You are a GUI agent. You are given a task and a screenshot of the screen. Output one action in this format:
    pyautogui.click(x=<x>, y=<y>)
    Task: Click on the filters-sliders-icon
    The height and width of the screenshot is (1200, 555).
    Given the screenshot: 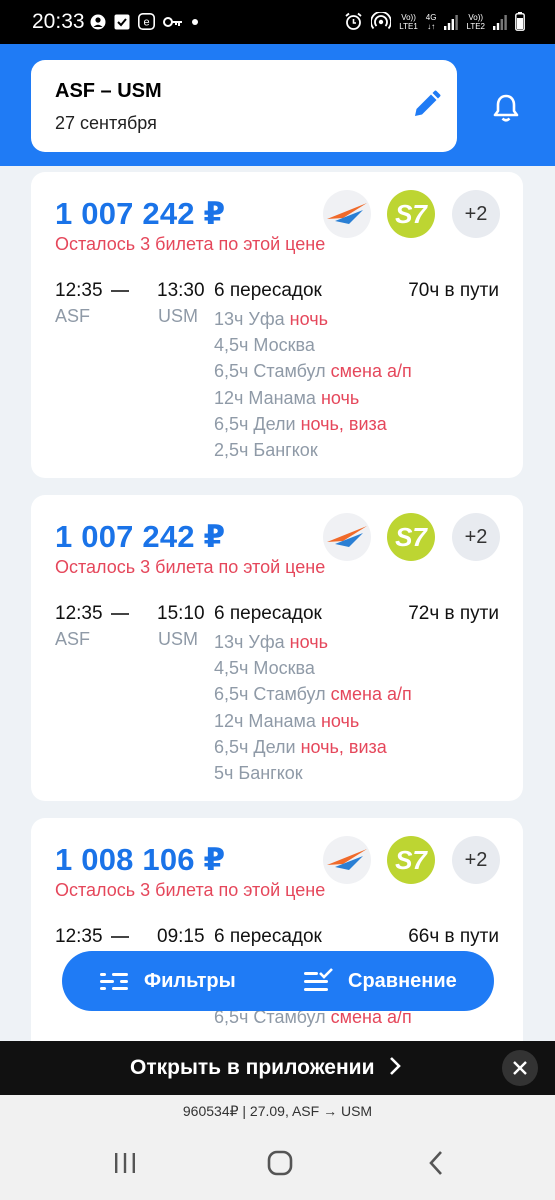 What is the action you would take?
    pyautogui.click(x=114, y=981)
    